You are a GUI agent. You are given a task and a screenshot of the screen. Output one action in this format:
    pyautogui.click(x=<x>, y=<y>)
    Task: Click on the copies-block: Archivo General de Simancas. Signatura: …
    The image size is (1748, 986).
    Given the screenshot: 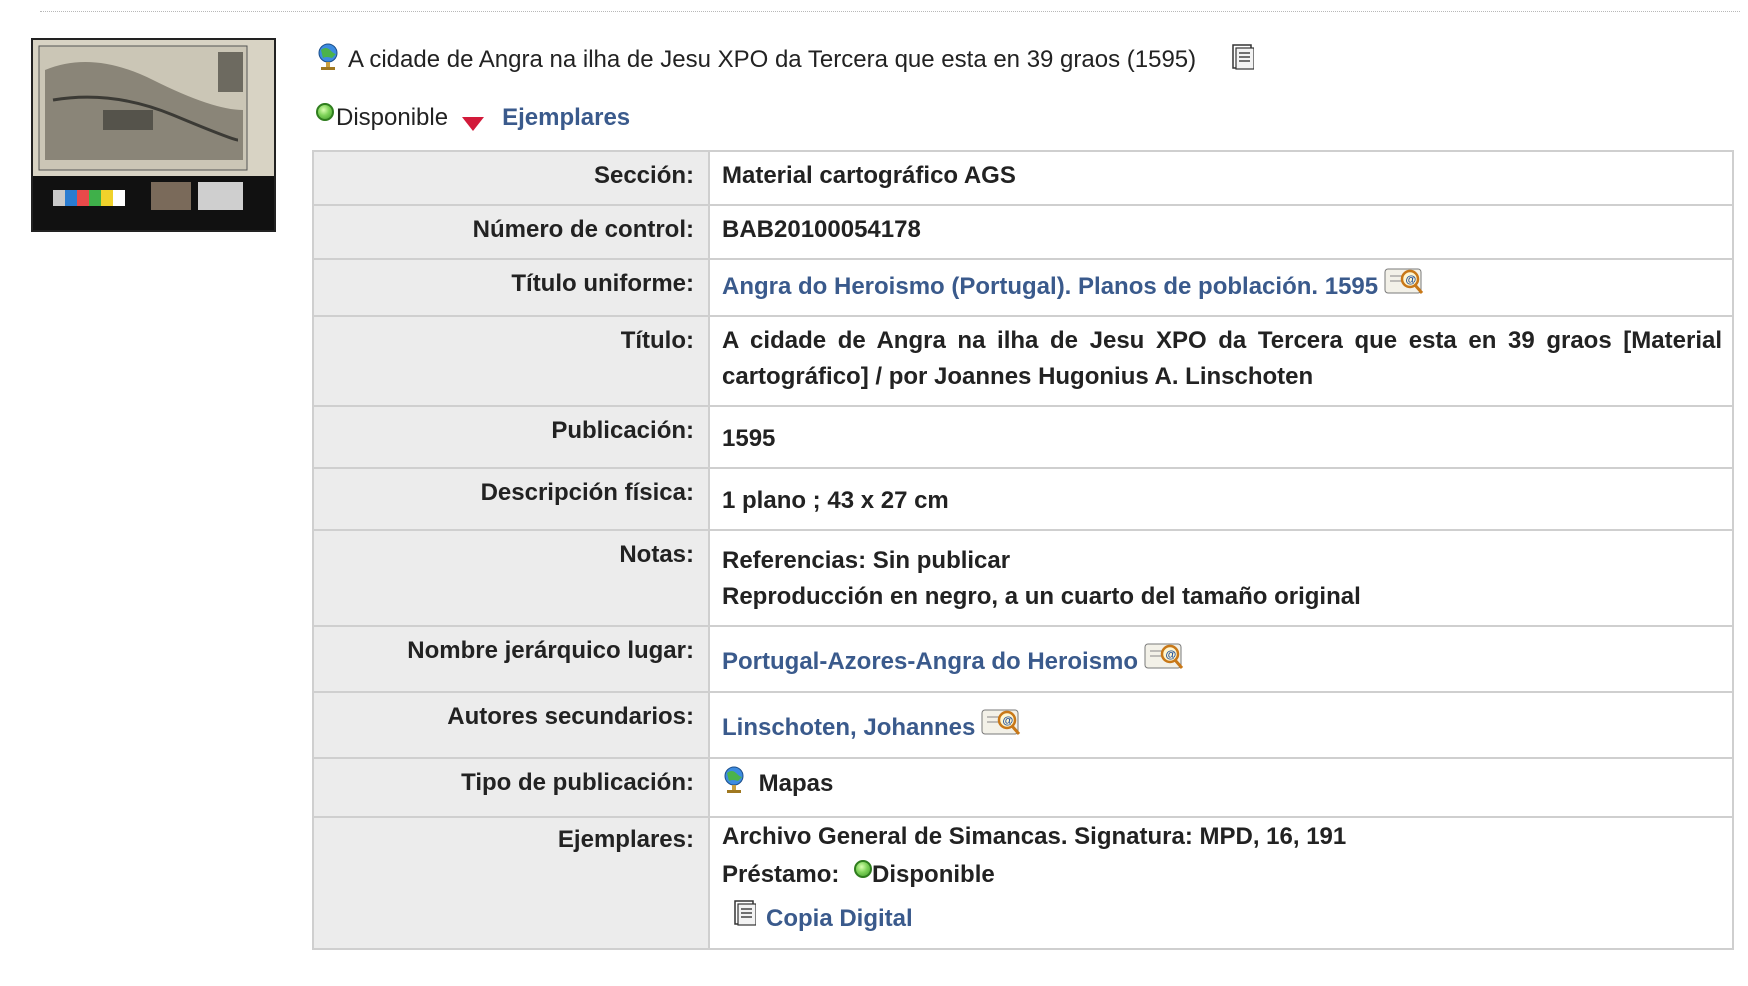 What is the action you would take?
    pyautogui.click(x=1218, y=878)
    